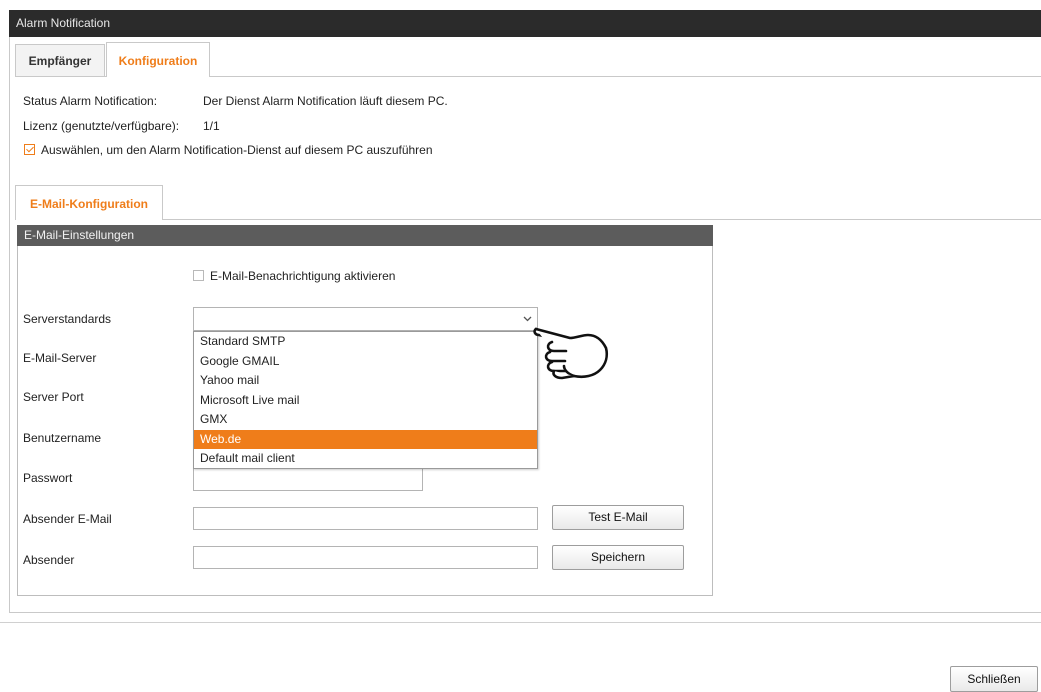 Image resolution: width=1041 pixels, height=692 pixels. What do you see at coordinates (303, 276) in the screenshot?
I see `enable-email-label: E-Mail-Benachrichtigung aktivieren` at bounding box center [303, 276].